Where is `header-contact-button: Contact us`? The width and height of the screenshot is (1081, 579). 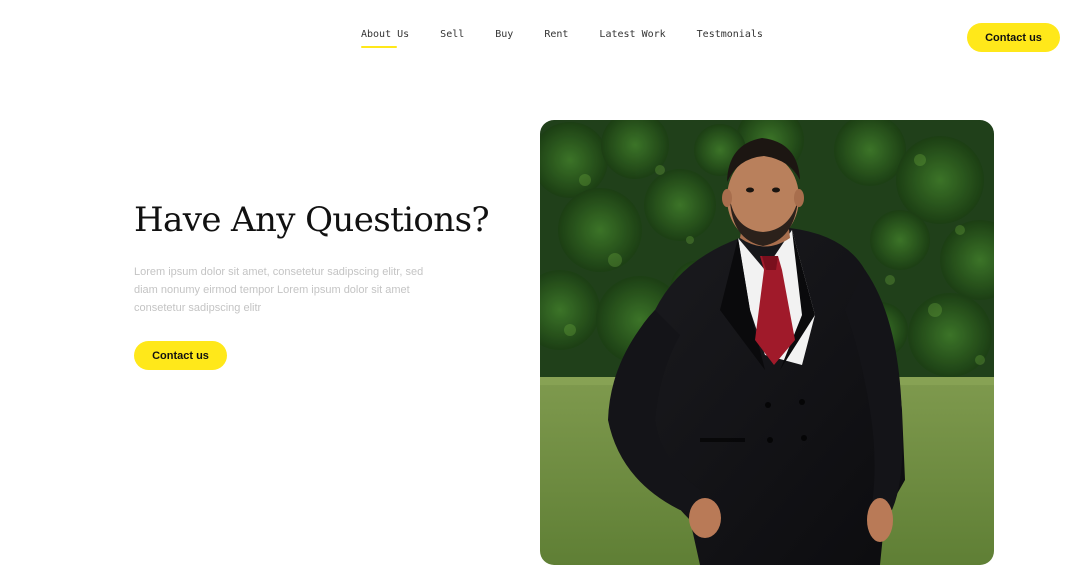
header-contact-button: Contact us is located at coordinates (1013, 37).